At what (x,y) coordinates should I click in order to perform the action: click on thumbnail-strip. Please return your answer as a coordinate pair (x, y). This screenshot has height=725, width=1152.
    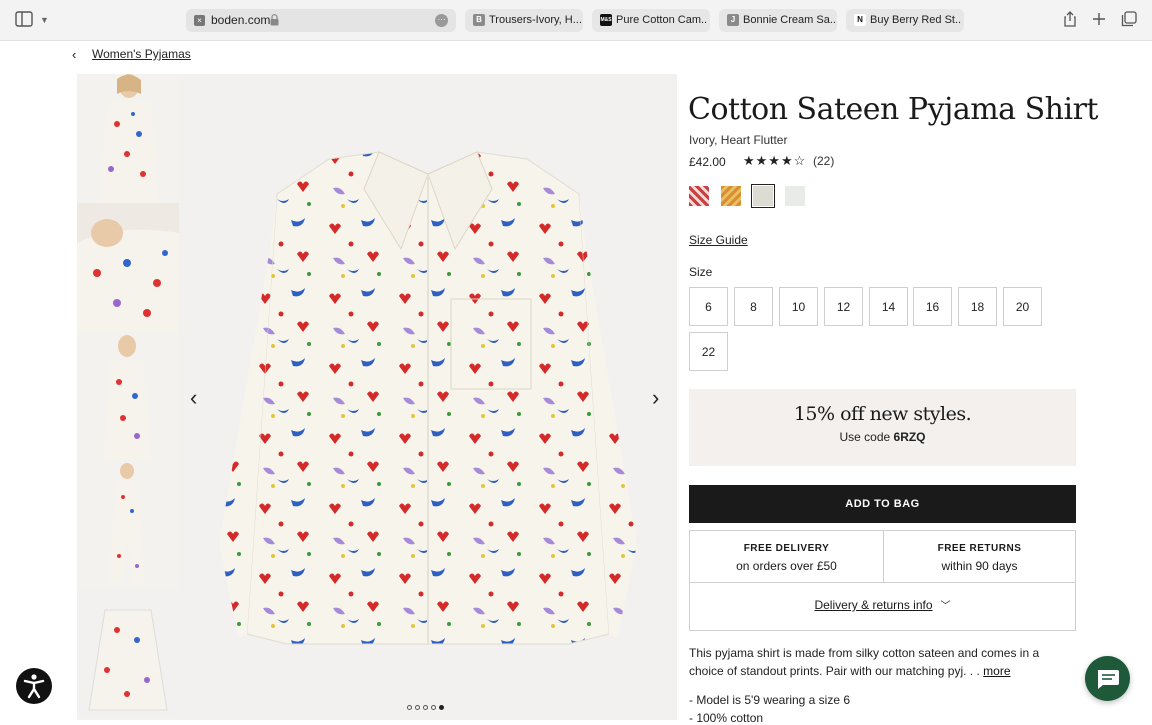
    Looking at the image, I should click on (128, 397).